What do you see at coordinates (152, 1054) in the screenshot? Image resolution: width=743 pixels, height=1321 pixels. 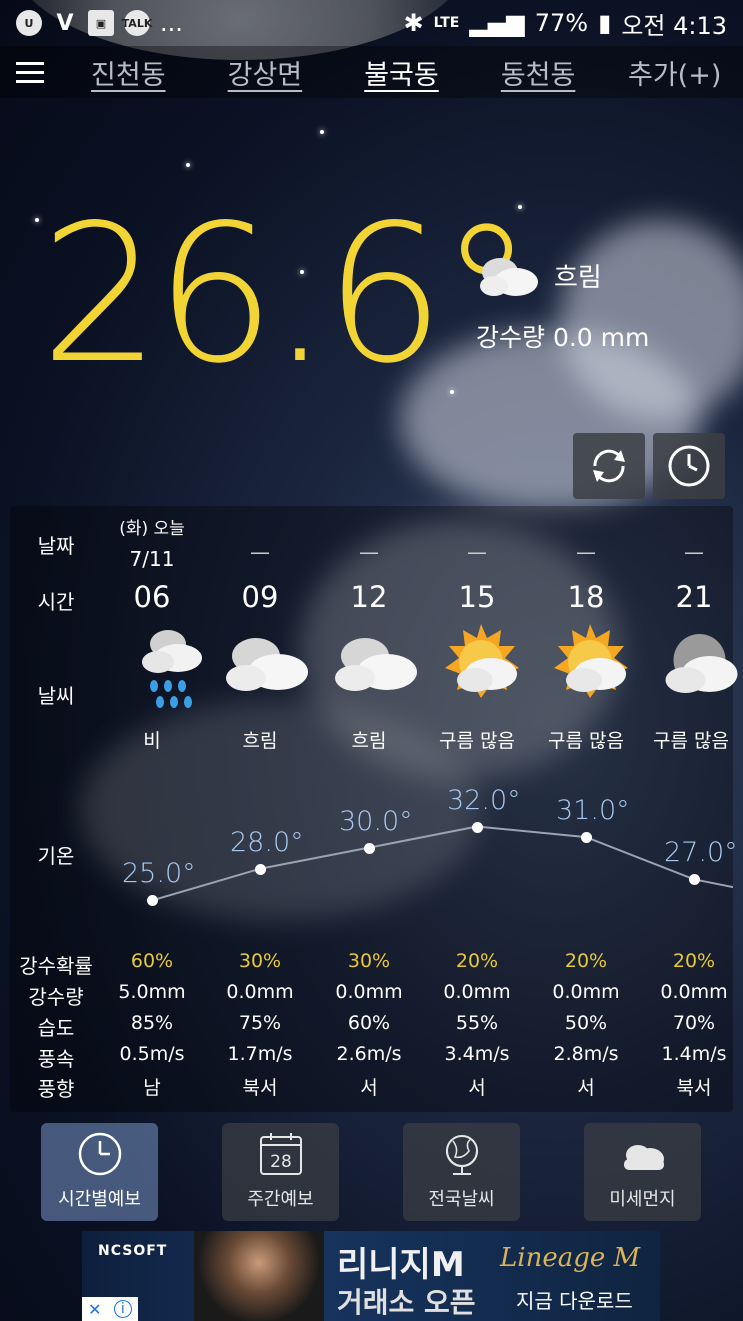 I see `wind-speed-value: 0.5m/s` at bounding box center [152, 1054].